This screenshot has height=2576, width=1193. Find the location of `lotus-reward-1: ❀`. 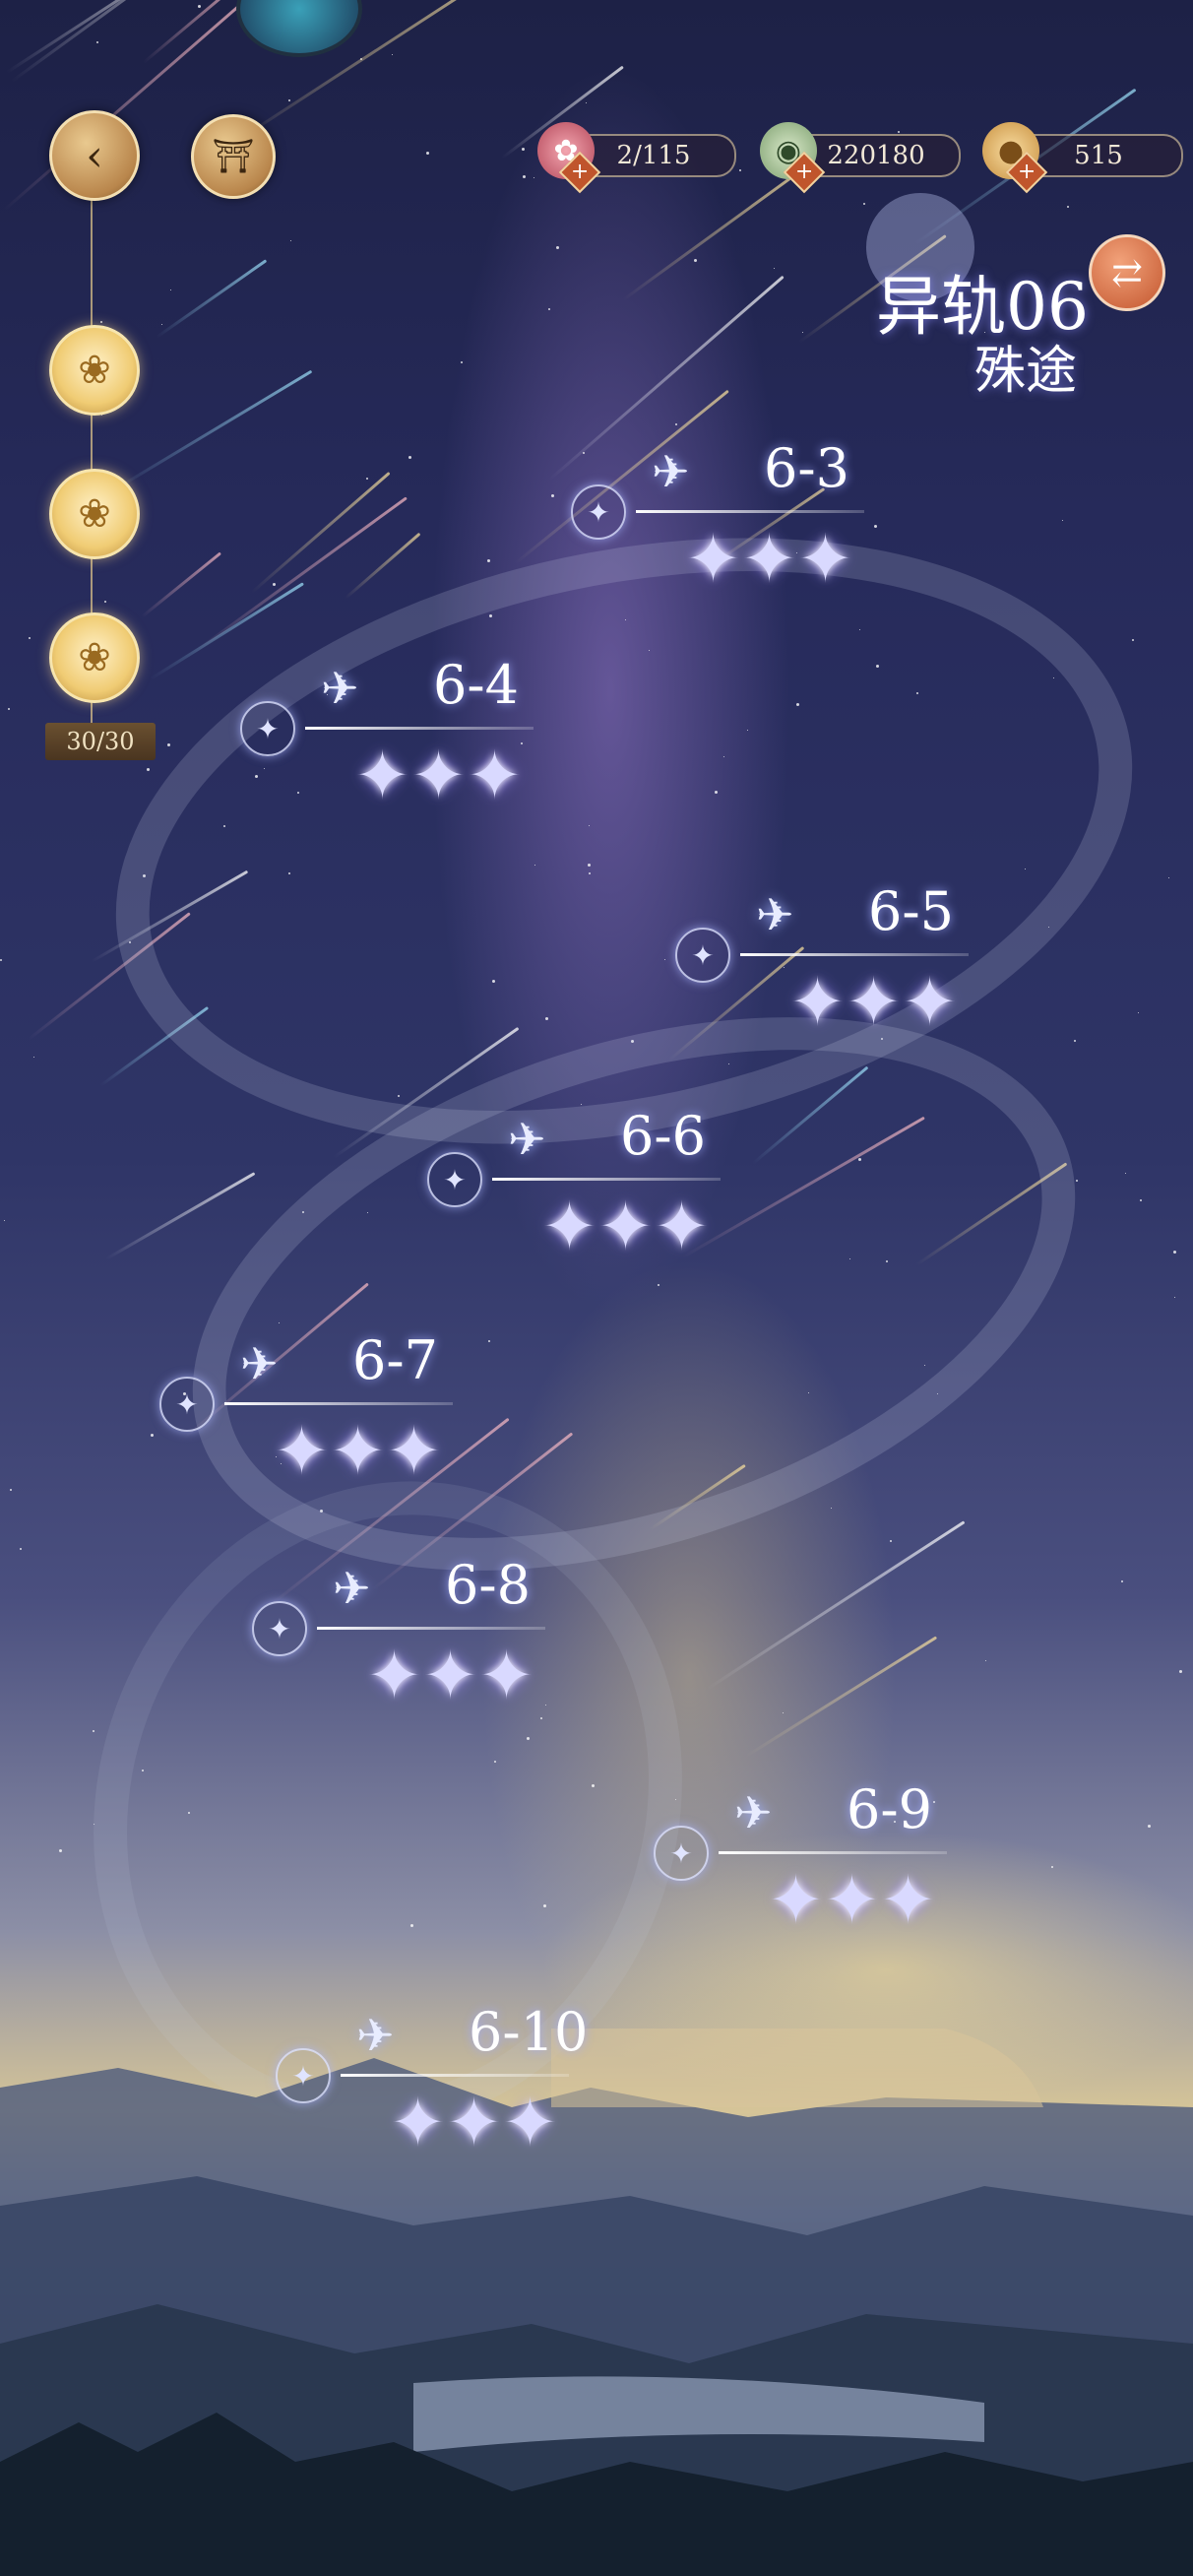

lotus-reward-1: ❀ is located at coordinates (94, 370).